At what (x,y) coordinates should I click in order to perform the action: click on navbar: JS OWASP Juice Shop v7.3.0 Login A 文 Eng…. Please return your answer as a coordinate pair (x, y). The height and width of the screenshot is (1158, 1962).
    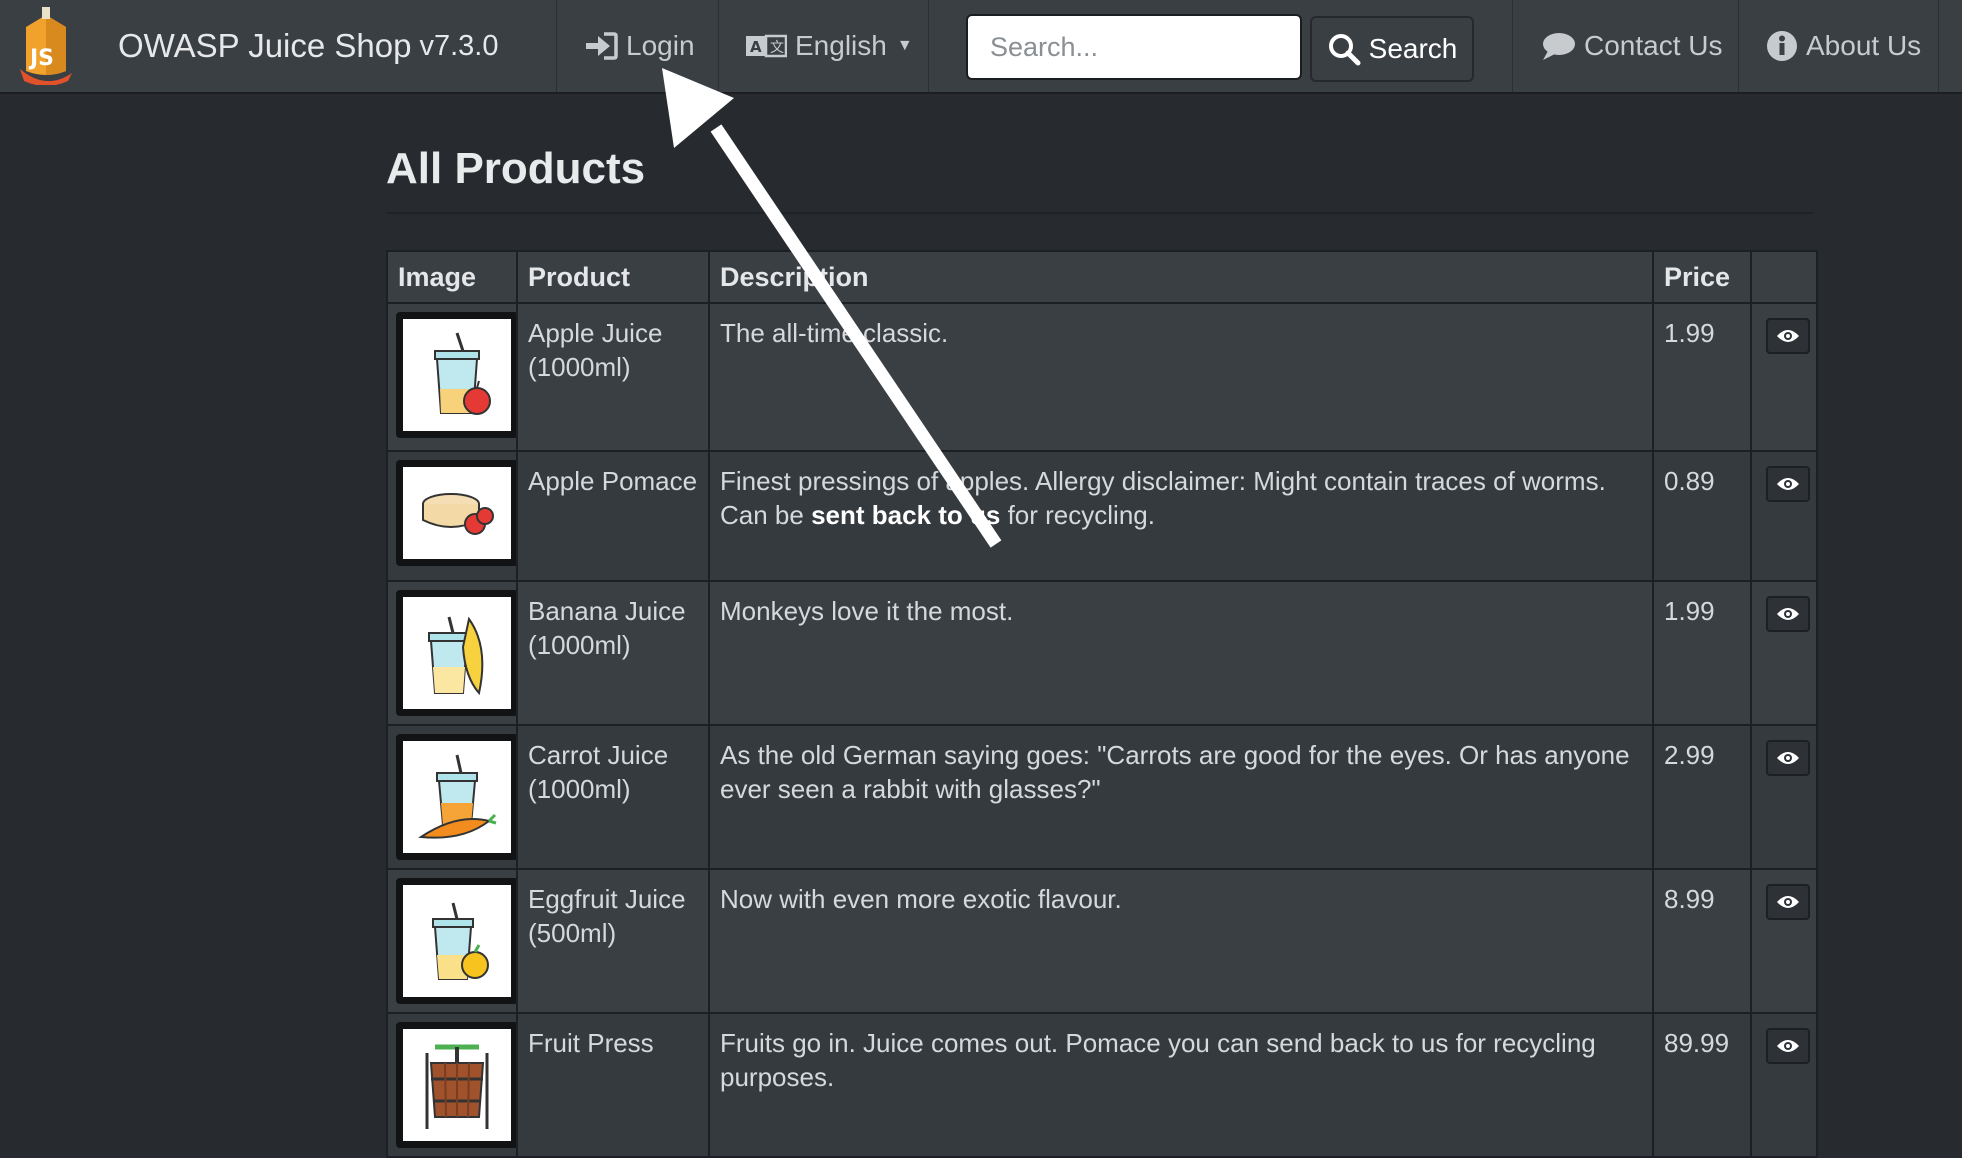
    Looking at the image, I should click on (981, 47).